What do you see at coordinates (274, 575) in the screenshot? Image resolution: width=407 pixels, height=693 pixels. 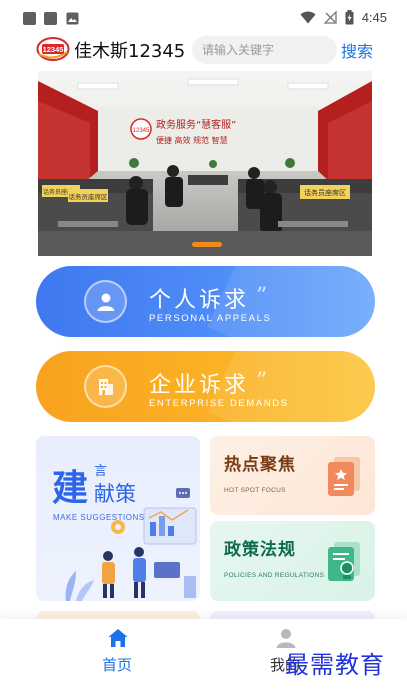 I see `policy-subtitle: POLICIES AND REGULATIONS` at bounding box center [274, 575].